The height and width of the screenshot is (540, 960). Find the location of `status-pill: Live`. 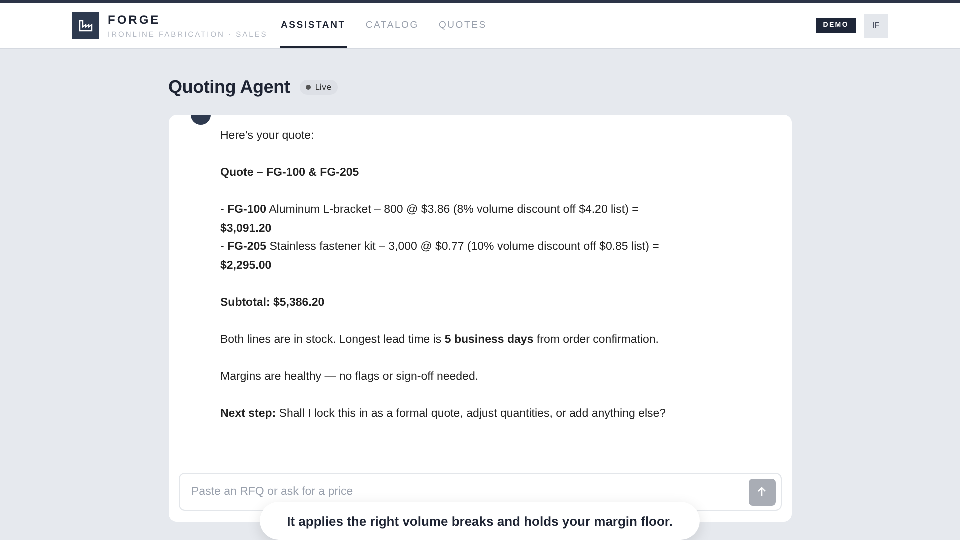

status-pill: Live is located at coordinates (319, 87).